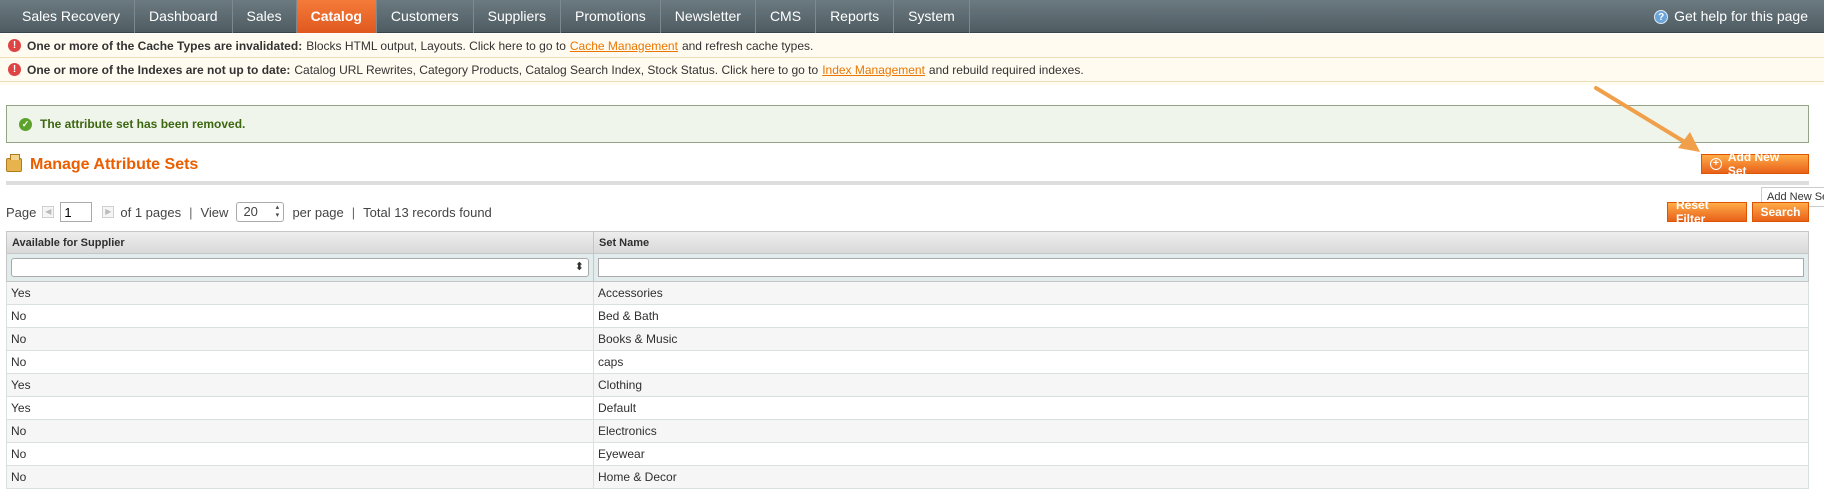  I want to click on table-row: No caps, so click(907, 362).